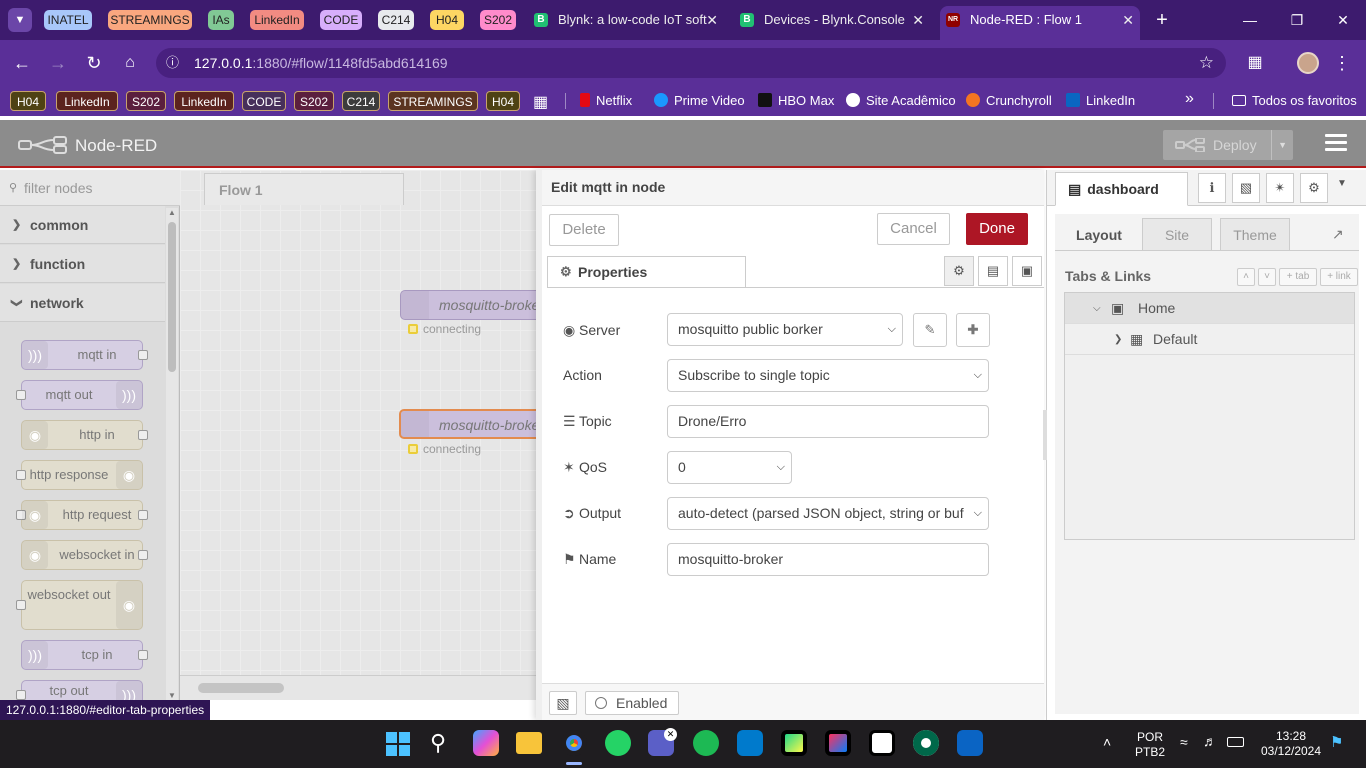  What do you see at coordinates (79, 690) in the screenshot?
I see `palette-node-tcp-out: tcp out)))` at bounding box center [79, 690].